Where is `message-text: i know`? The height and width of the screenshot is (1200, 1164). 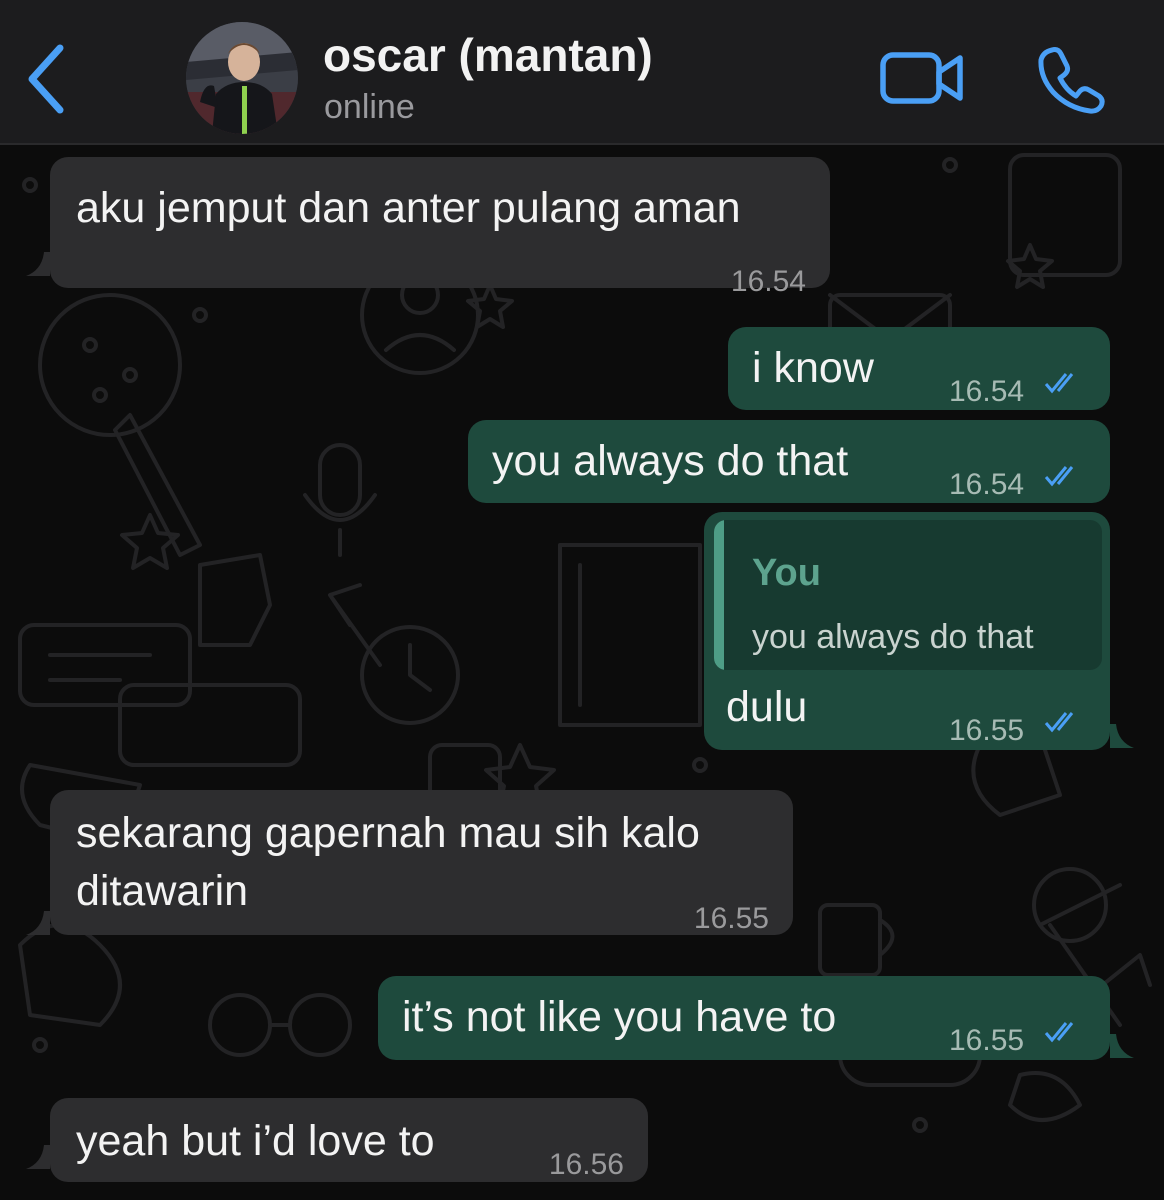 message-text: i know is located at coordinates (813, 368).